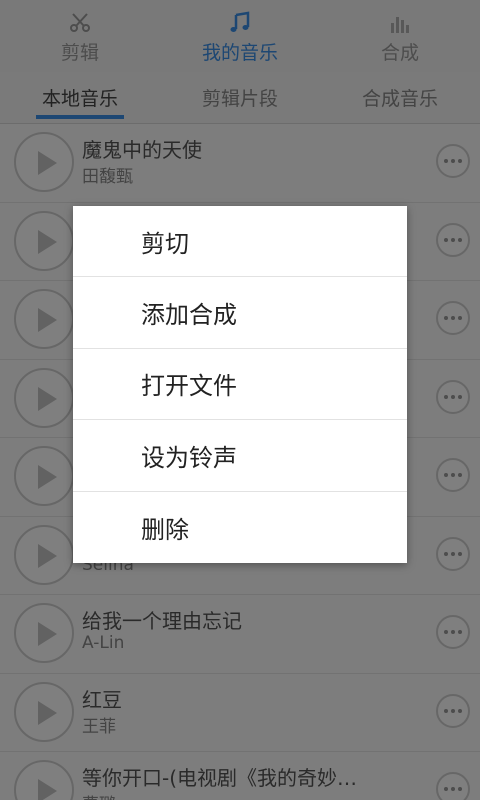 This screenshot has width=480, height=800. Describe the element at coordinates (240, 456) in the screenshot. I see `menu-item-set-ringtone: 设为铃声` at that location.